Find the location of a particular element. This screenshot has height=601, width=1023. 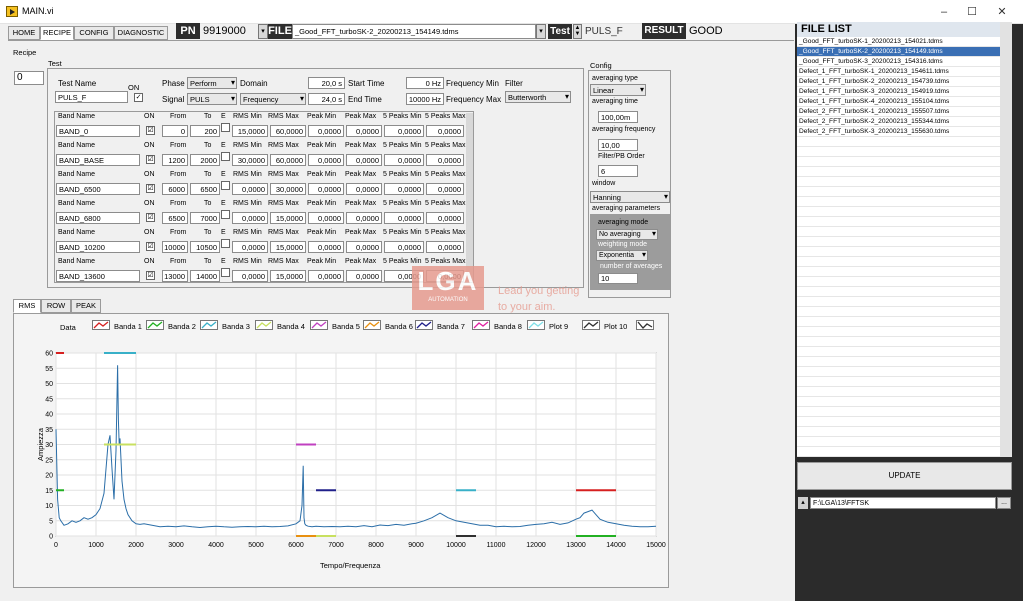

signal-dropdown: PULS is located at coordinates (212, 99).